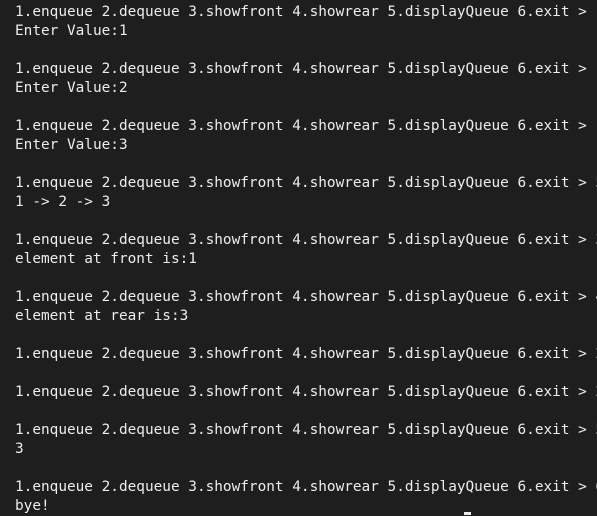 The width and height of the screenshot is (597, 516). Describe the element at coordinates (63, 202) in the screenshot. I see `terminal-line: 1 -> 2 -> 3` at that location.